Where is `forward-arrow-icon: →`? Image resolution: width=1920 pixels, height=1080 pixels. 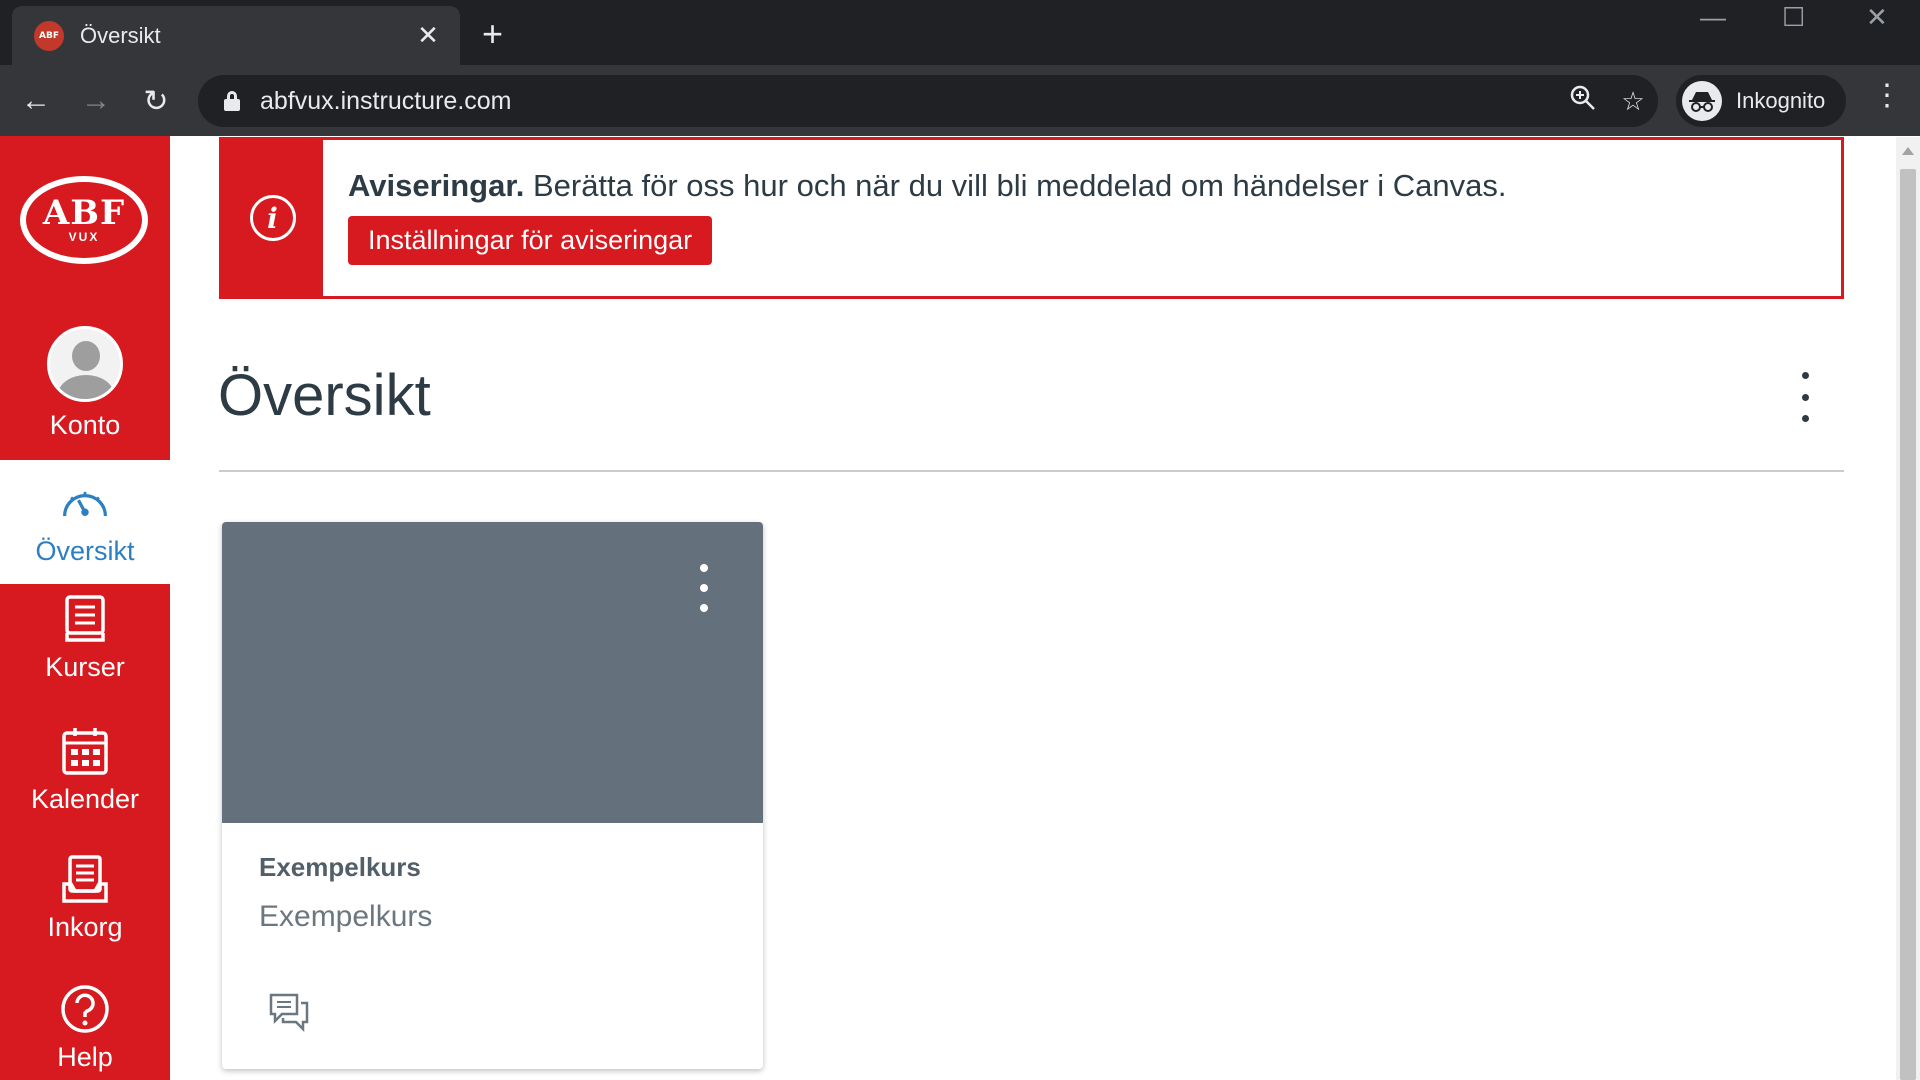
forward-arrow-icon: → is located at coordinates (96, 101).